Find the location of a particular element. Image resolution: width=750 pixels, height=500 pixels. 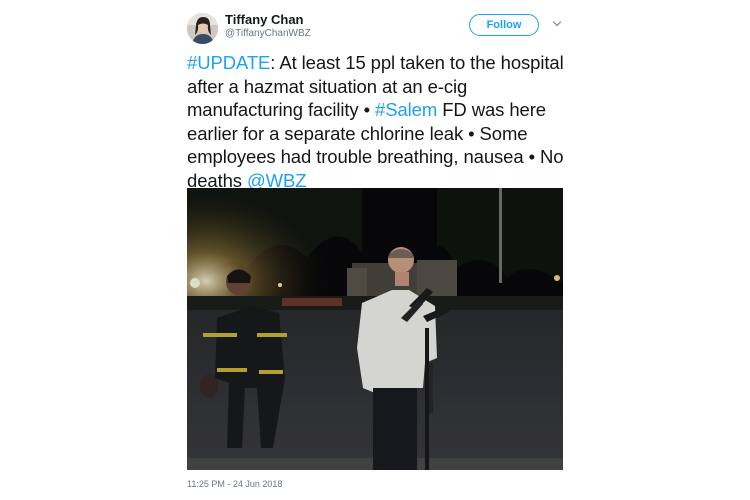

avatar-photo is located at coordinates (202, 28).